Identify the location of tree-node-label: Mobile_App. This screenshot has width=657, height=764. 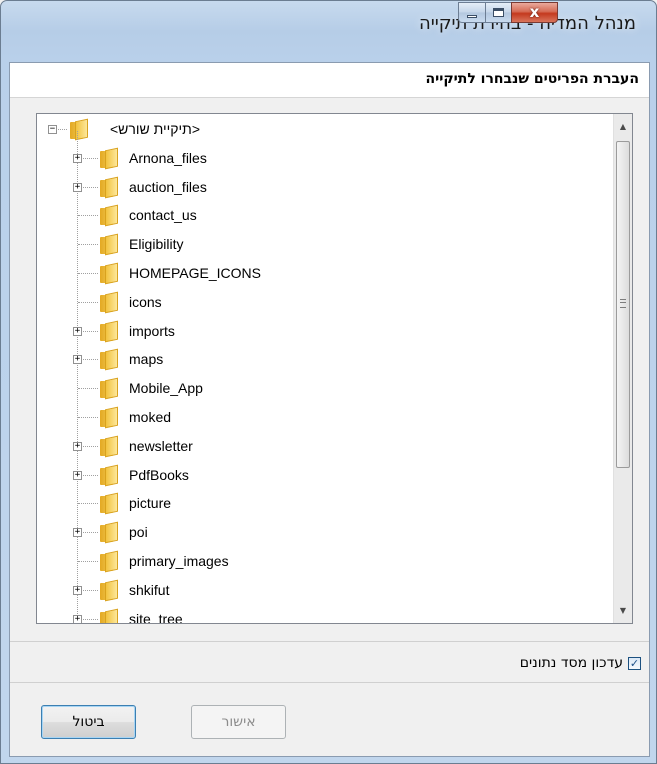
(166, 388).